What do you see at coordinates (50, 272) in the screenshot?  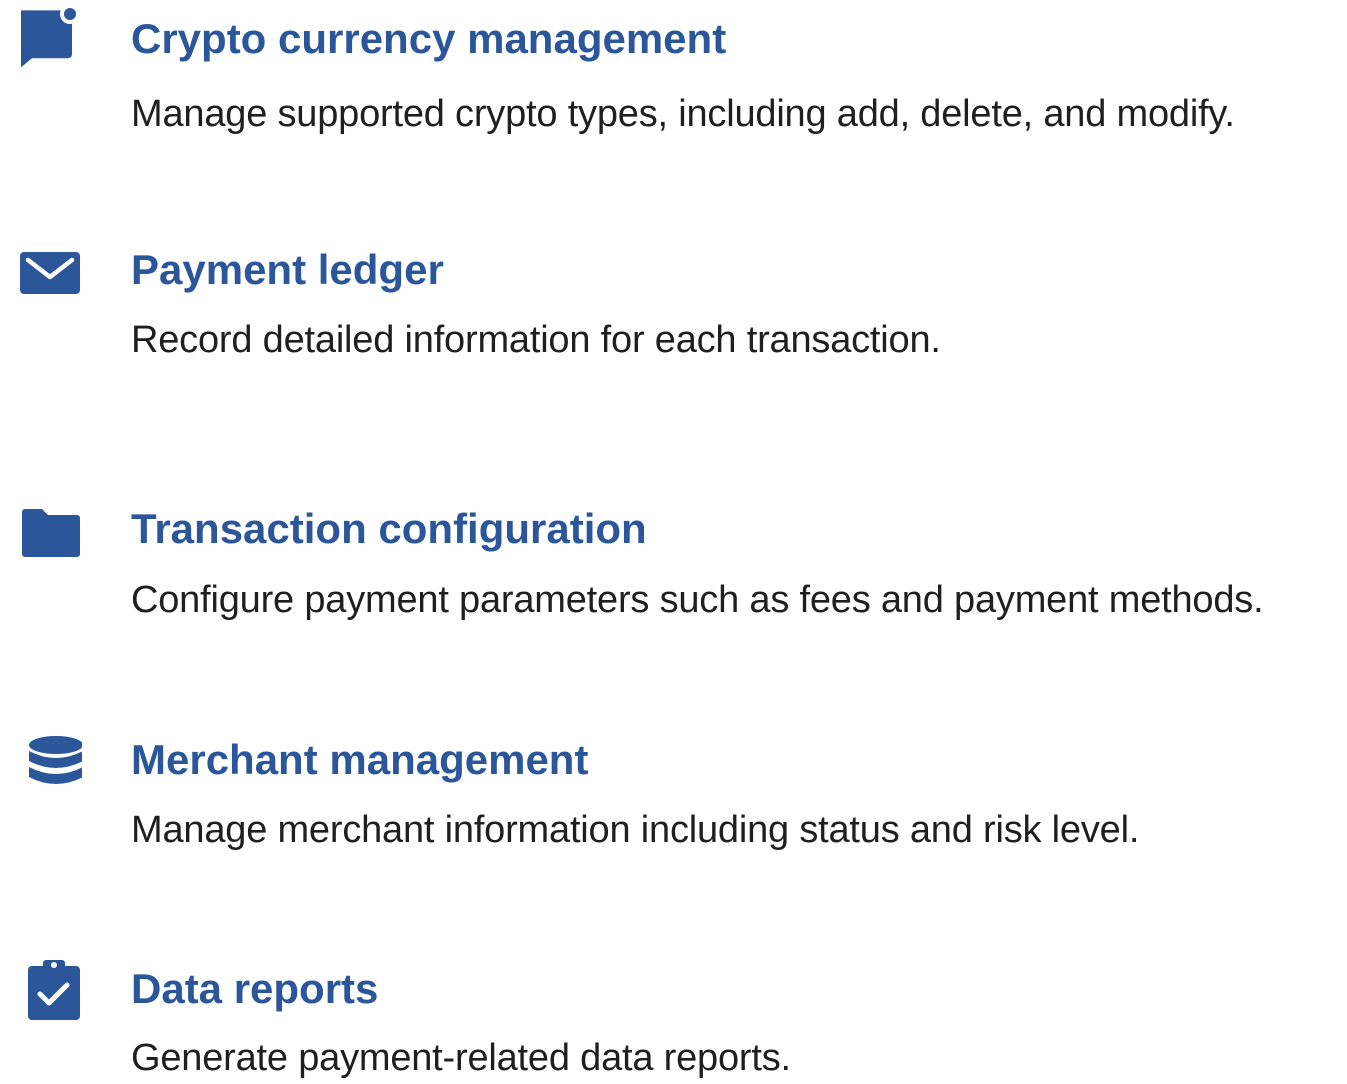 I see `envelope-icon` at bounding box center [50, 272].